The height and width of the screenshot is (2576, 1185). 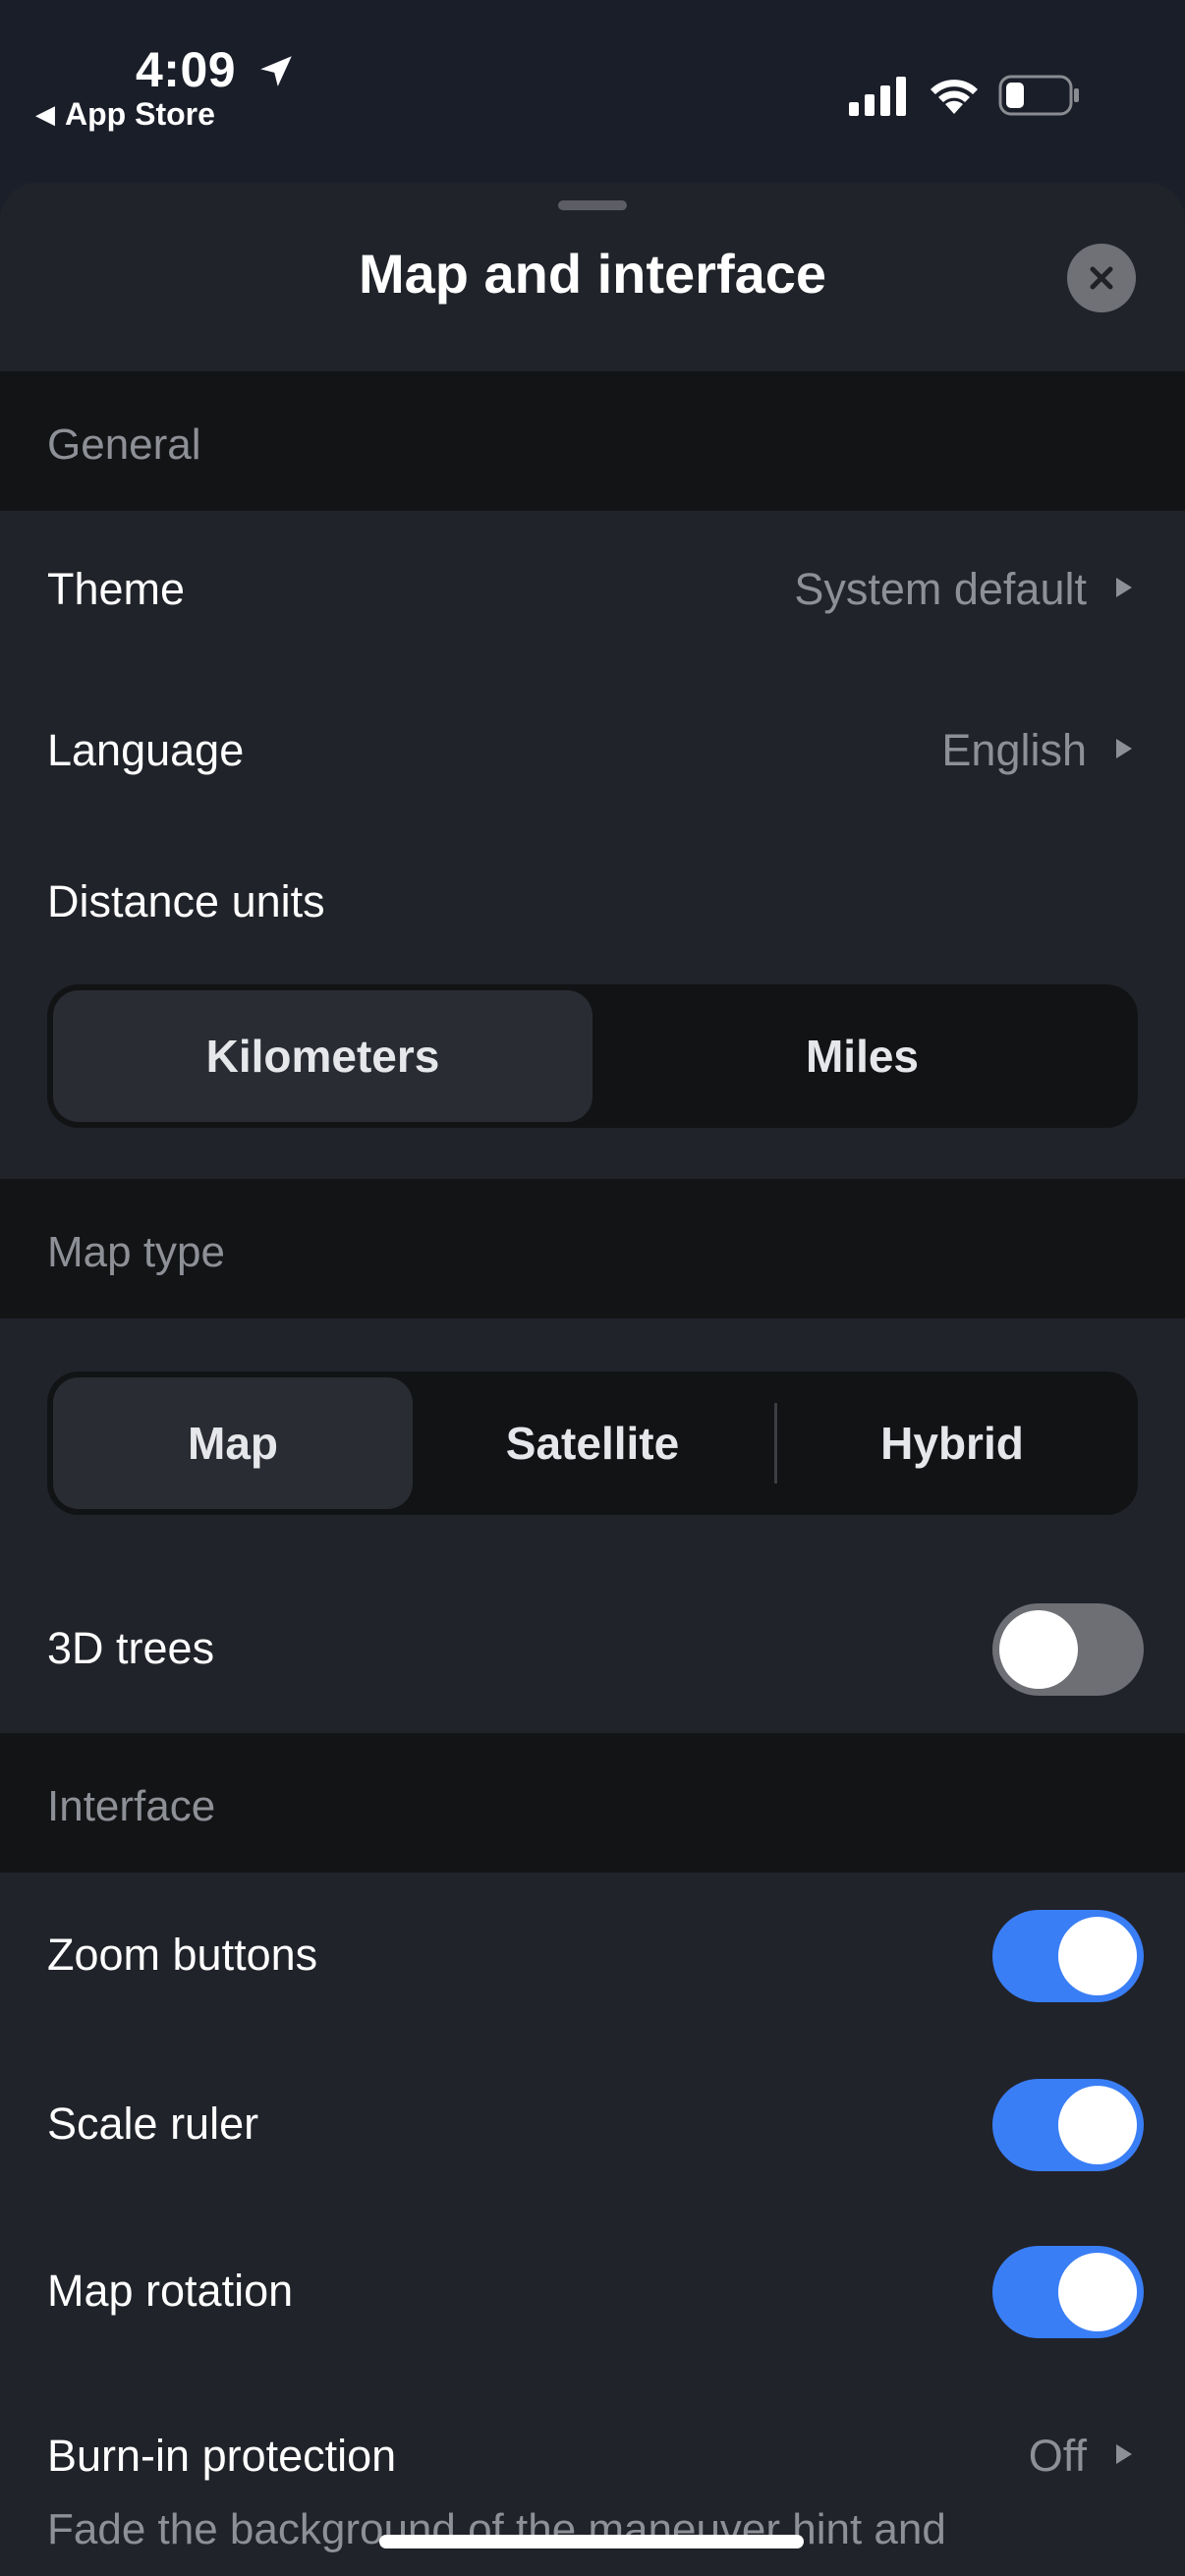 I want to click on theme-label: Theme, so click(x=117, y=589).